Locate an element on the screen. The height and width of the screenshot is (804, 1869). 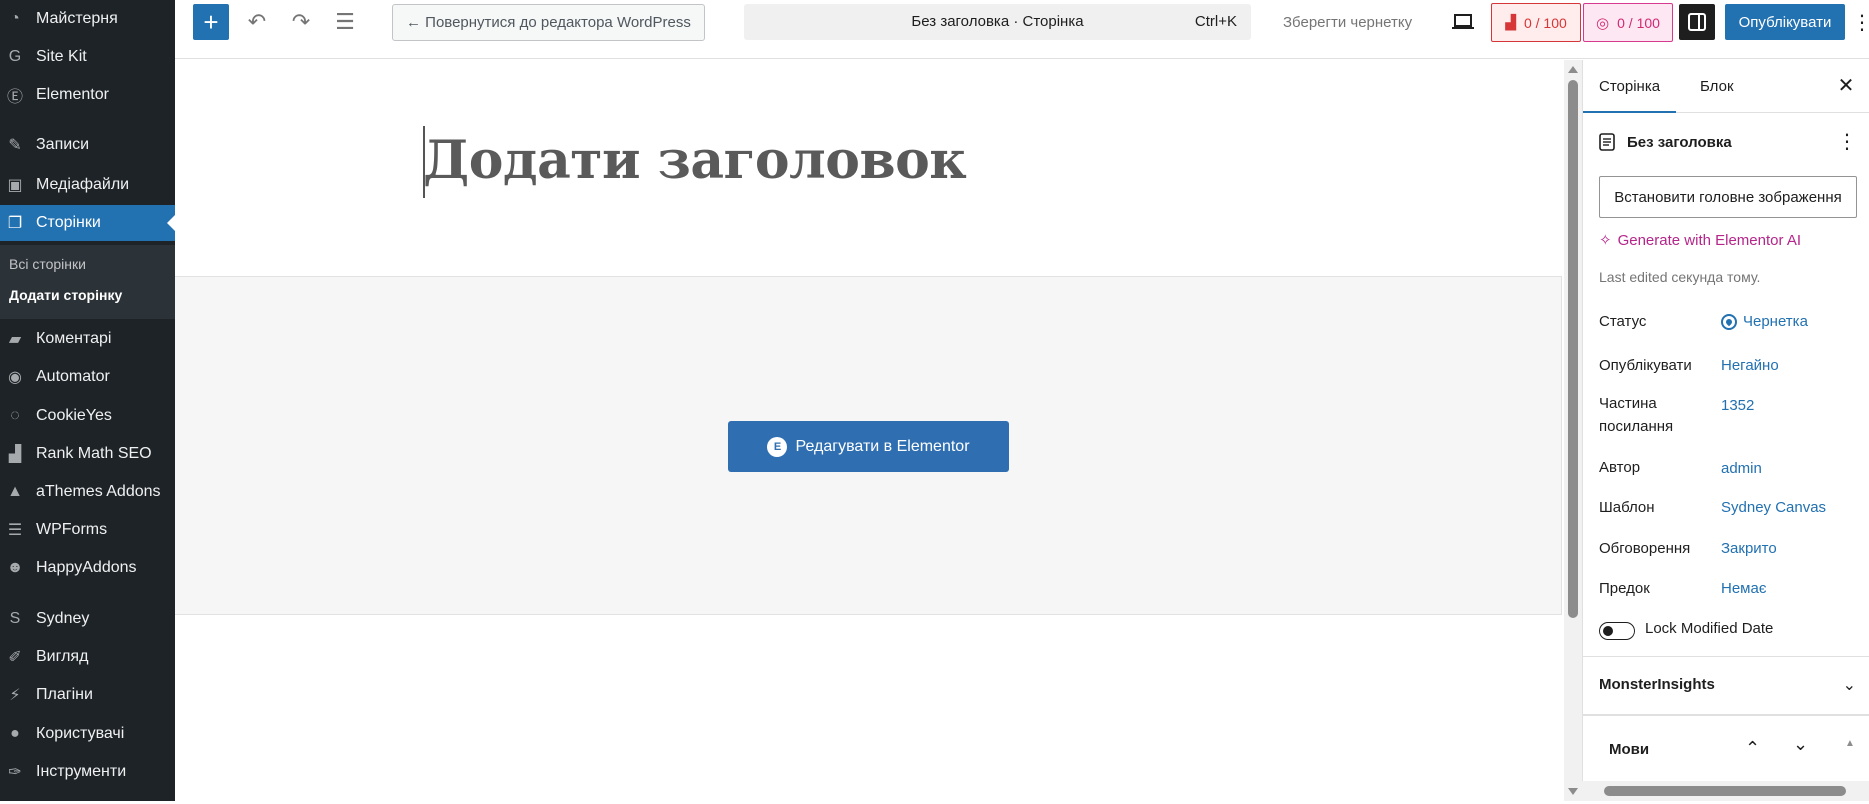
publish-button: Опублікувати is located at coordinates (1785, 22).